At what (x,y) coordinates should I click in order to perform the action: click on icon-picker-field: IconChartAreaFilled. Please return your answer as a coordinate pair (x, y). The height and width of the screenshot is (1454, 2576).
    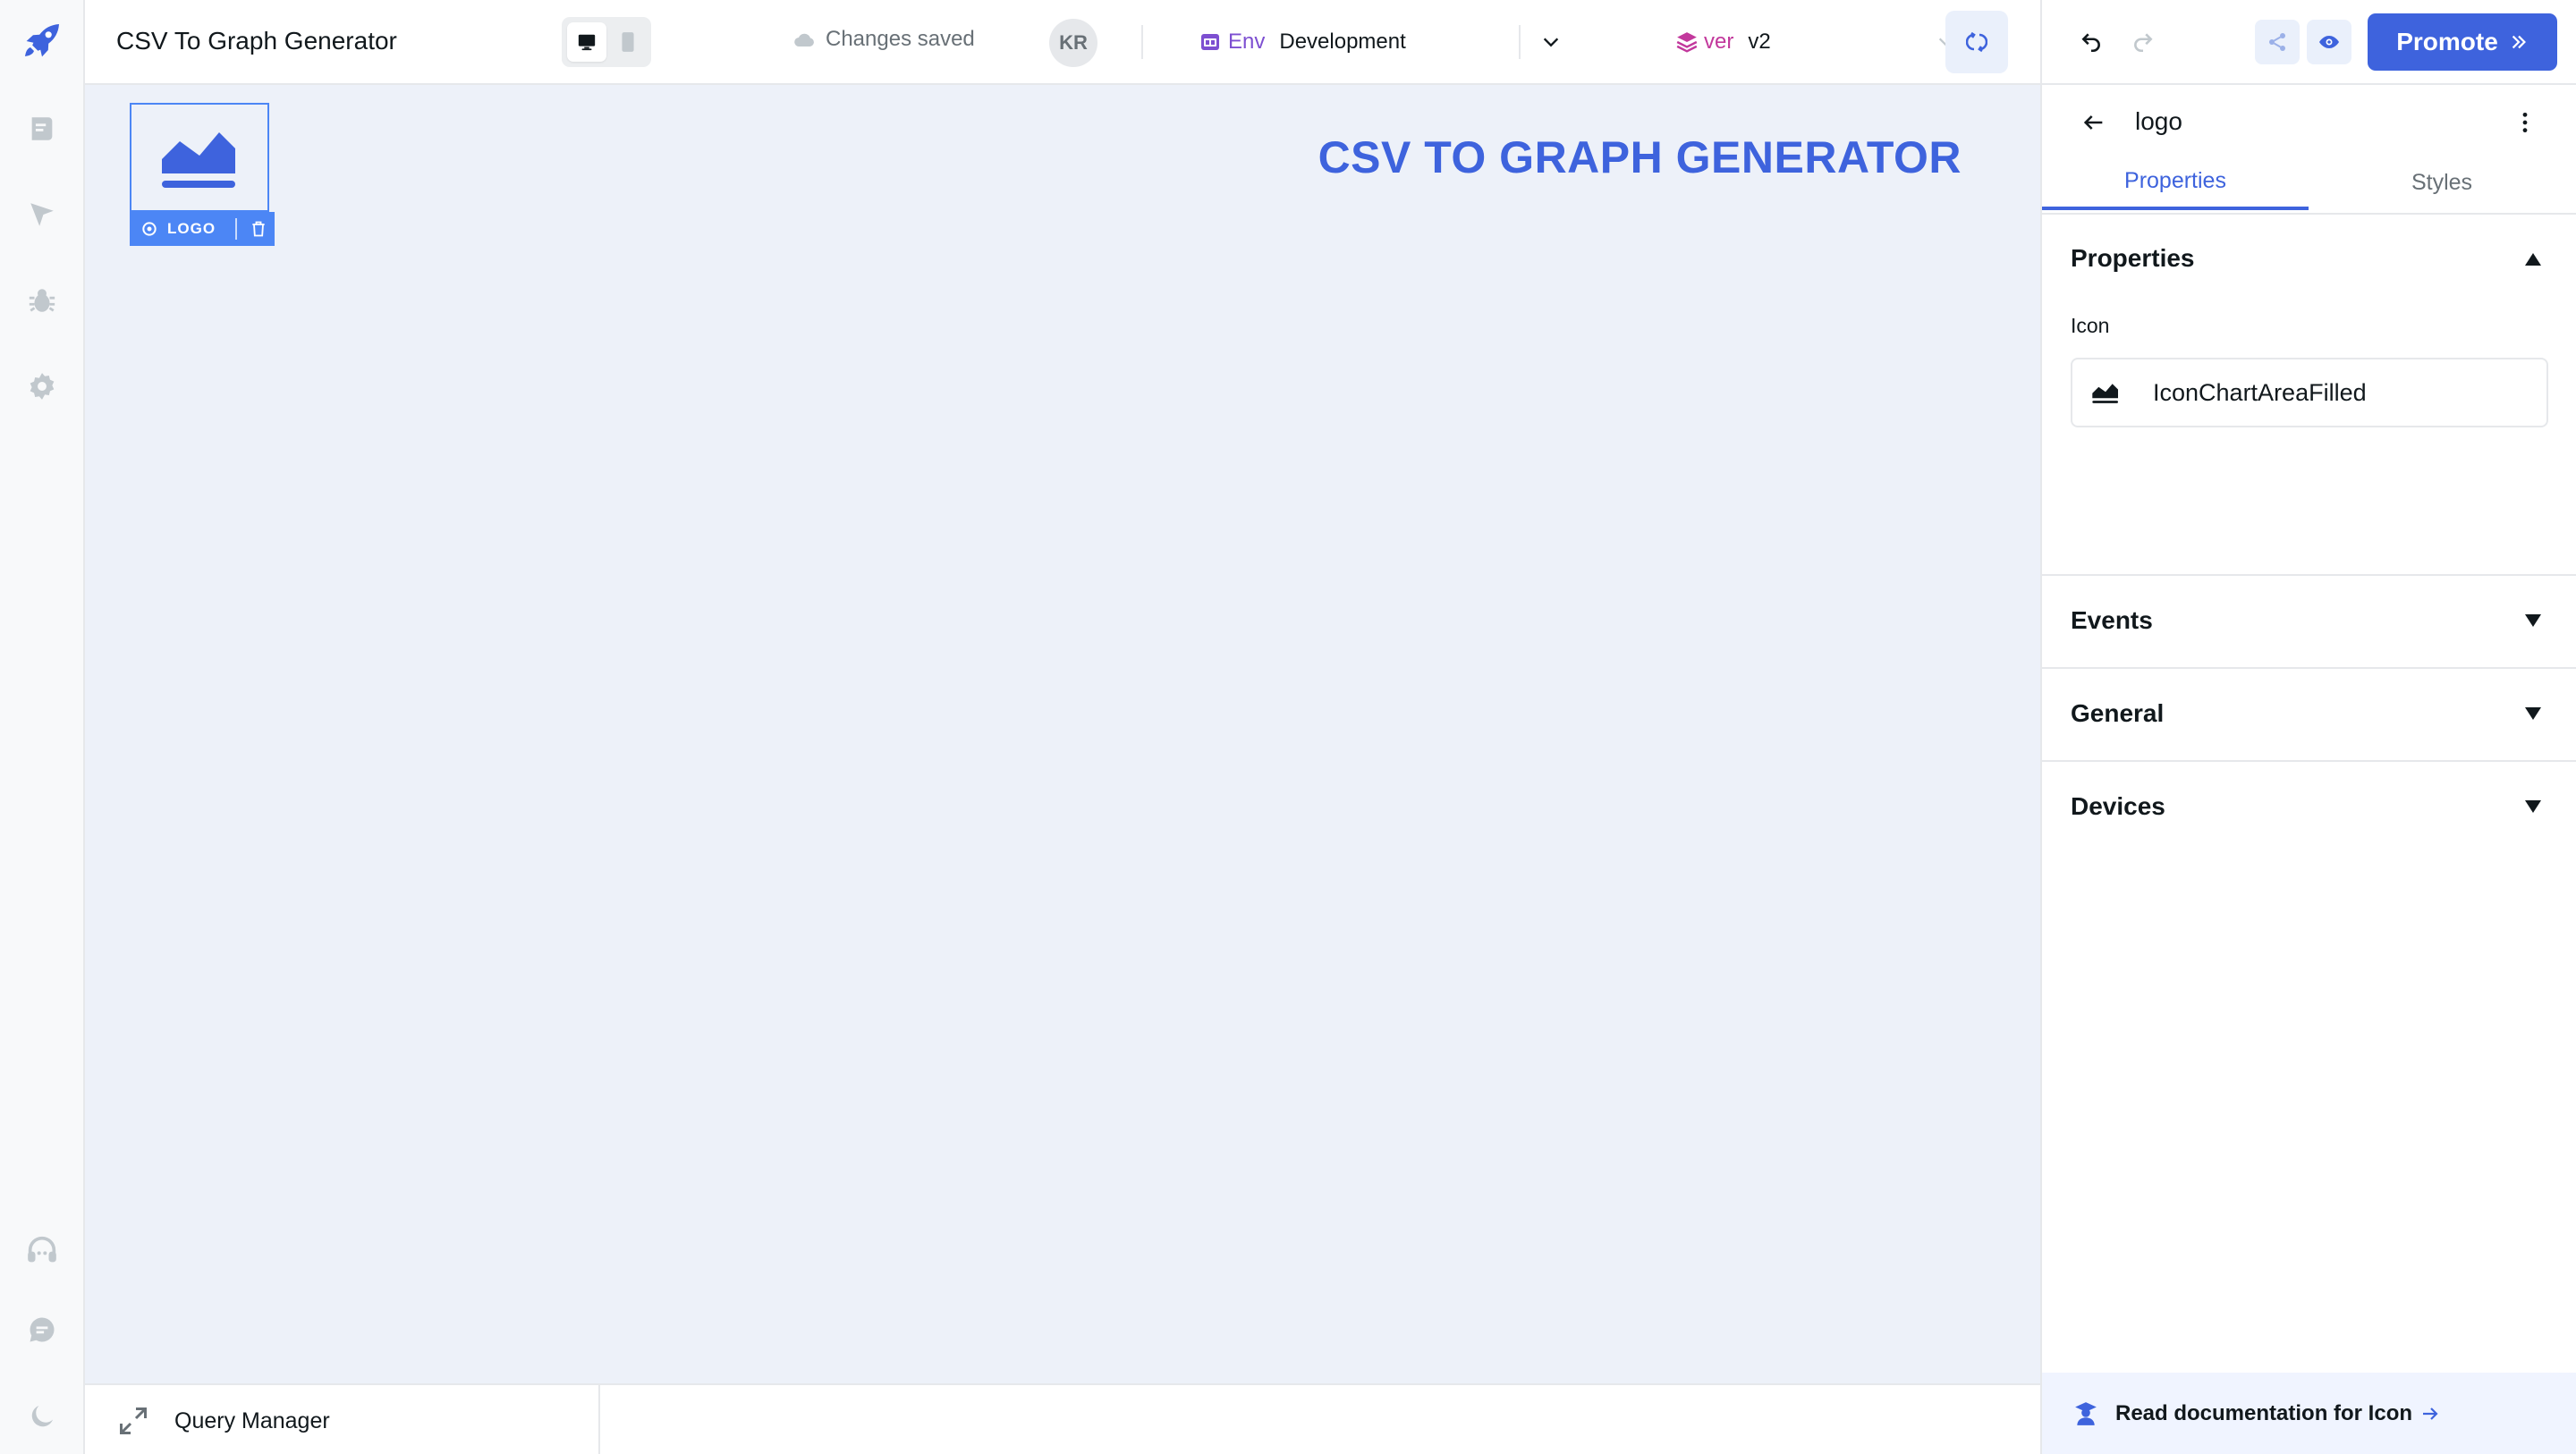
    Looking at the image, I should click on (2309, 393).